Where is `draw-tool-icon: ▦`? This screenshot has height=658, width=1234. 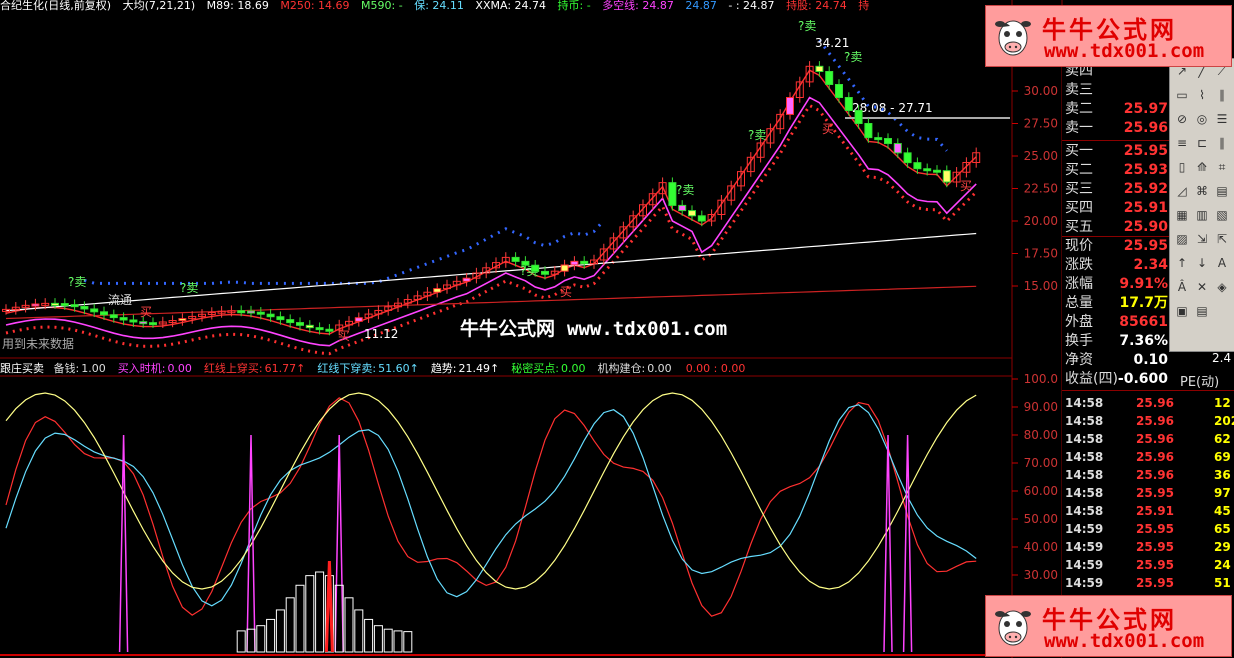
draw-tool-icon: ▦ is located at coordinates (1182, 215).